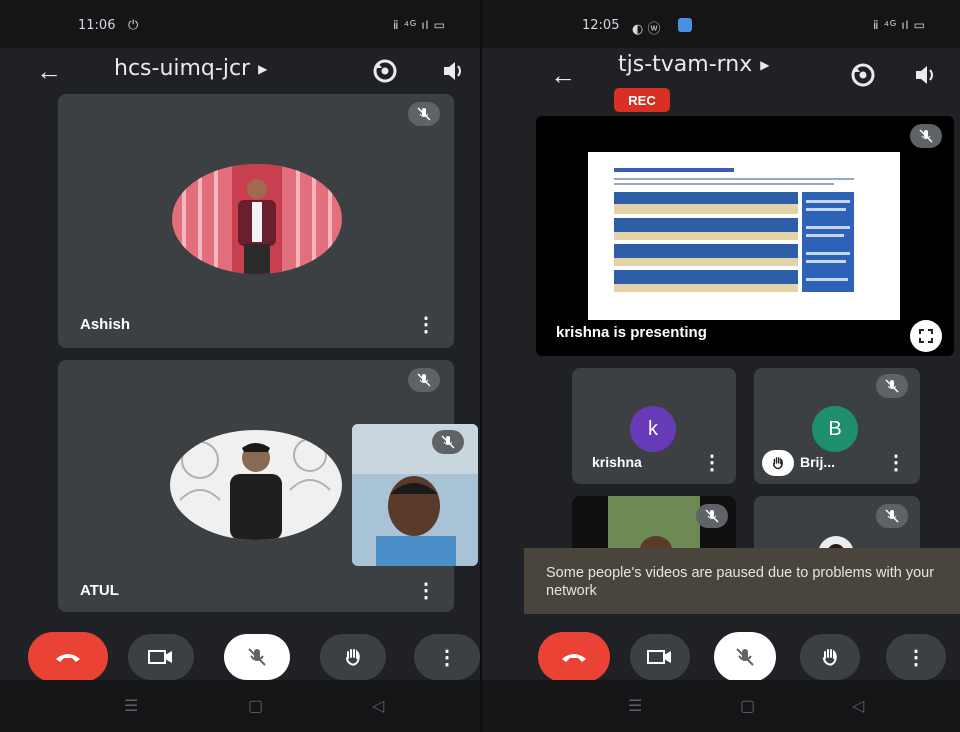  I want to click on shared-slide, so click(744, 236).